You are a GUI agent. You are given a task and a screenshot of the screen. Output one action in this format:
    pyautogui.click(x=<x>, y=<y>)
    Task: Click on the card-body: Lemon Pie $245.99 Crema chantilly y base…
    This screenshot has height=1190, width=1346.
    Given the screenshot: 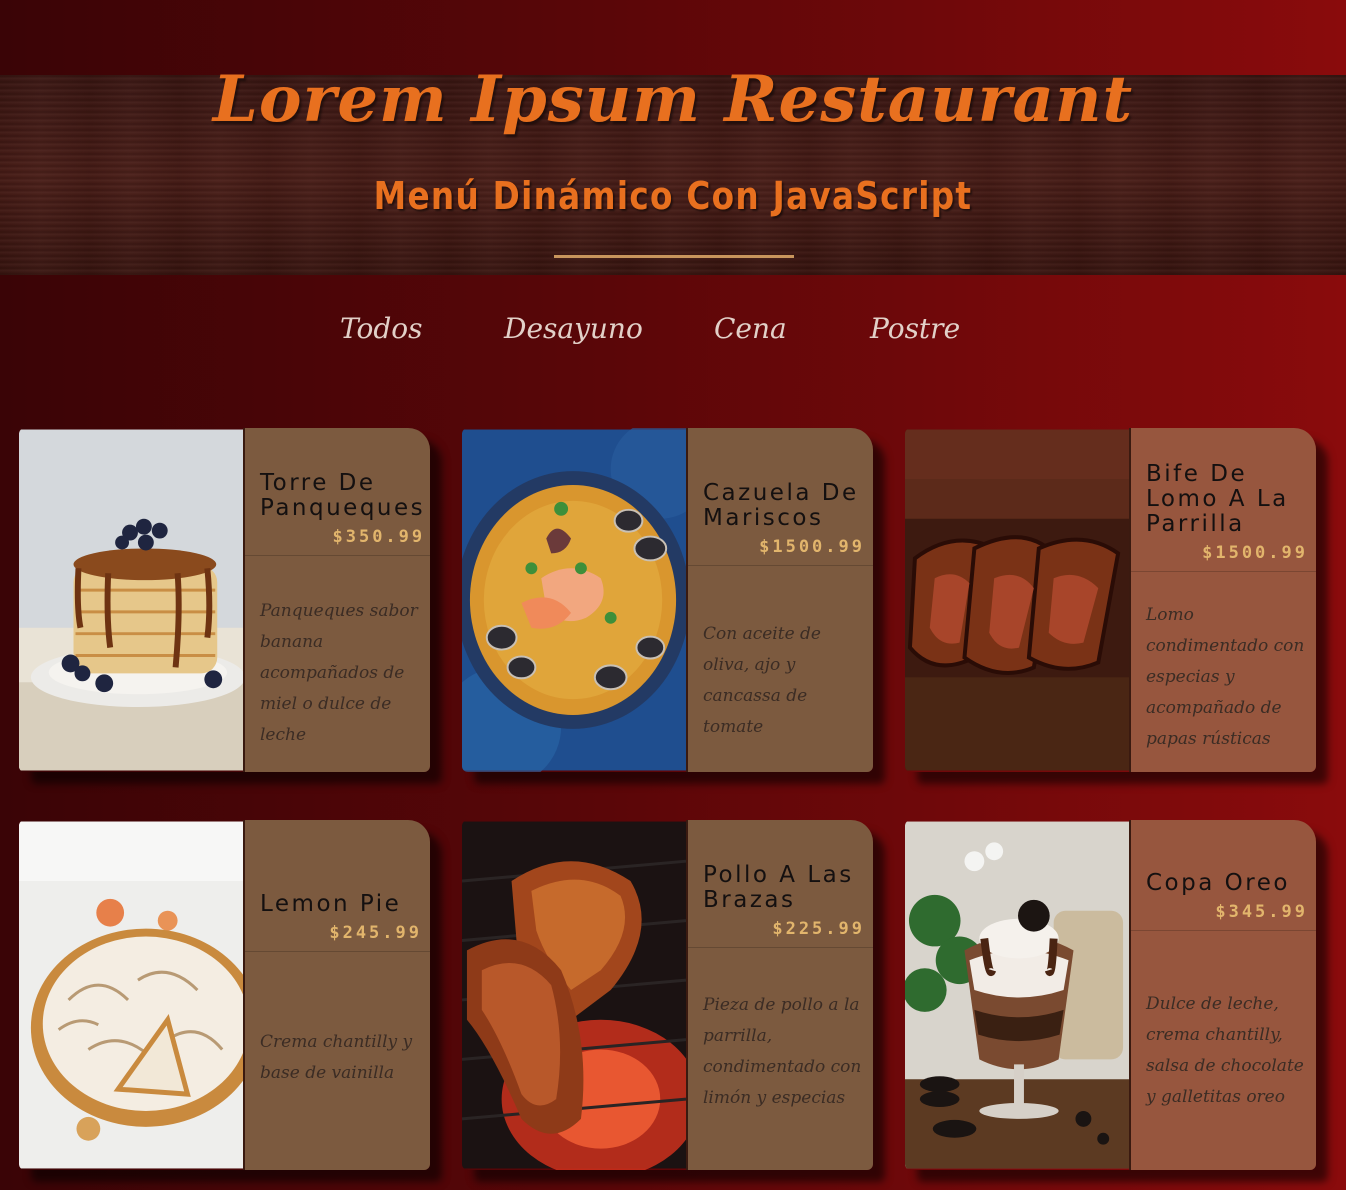 What is the action you would take?
    pyautogui.click(x=337, y=995)
    